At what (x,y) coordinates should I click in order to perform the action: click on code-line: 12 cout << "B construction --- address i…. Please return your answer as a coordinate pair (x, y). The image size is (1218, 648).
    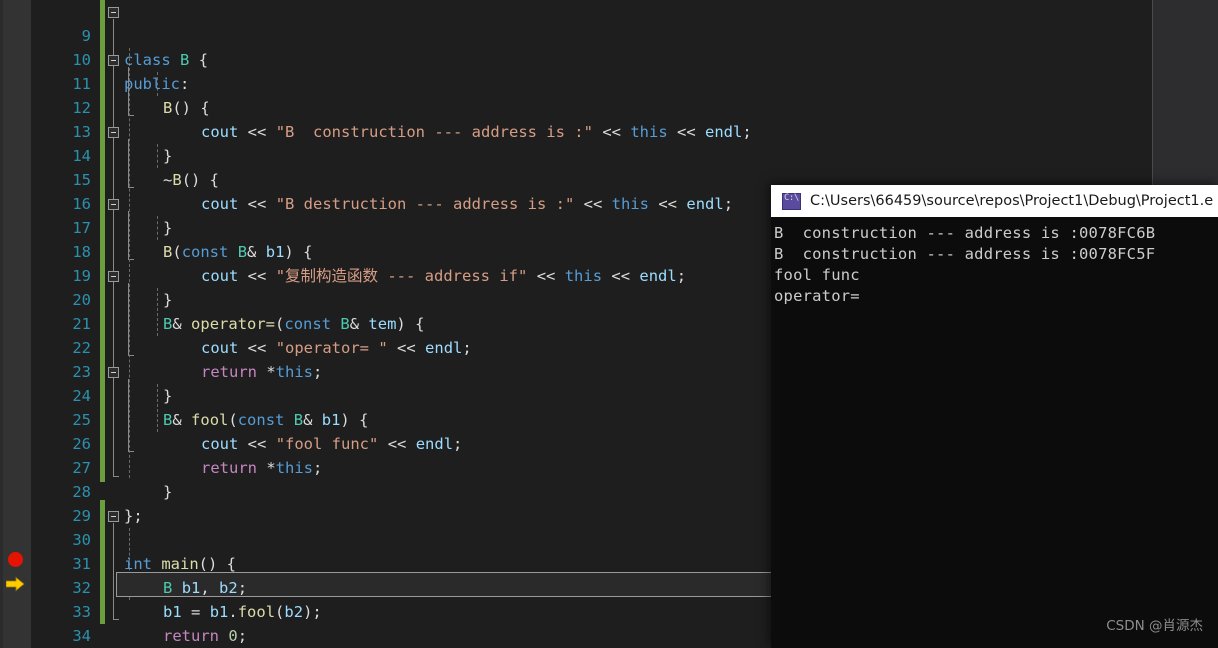
    Looking at the image, I should click on (576, 106).